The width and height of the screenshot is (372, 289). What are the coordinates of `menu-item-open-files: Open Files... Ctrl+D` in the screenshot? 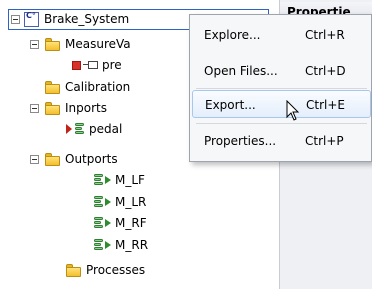 It's located at (281, 71).